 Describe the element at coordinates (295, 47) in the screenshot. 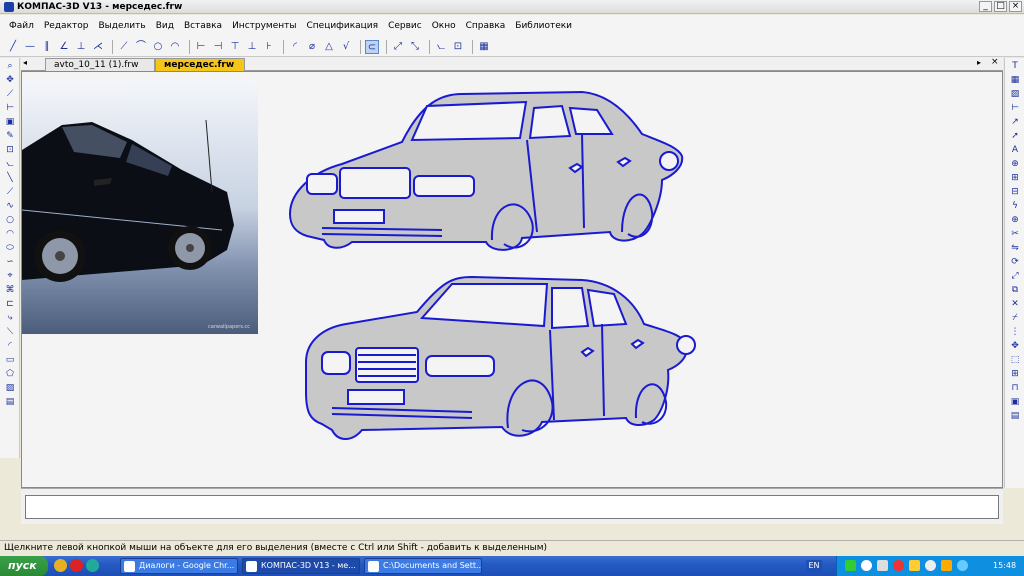

I see `fillet-tool-icon: ◜` at that location.